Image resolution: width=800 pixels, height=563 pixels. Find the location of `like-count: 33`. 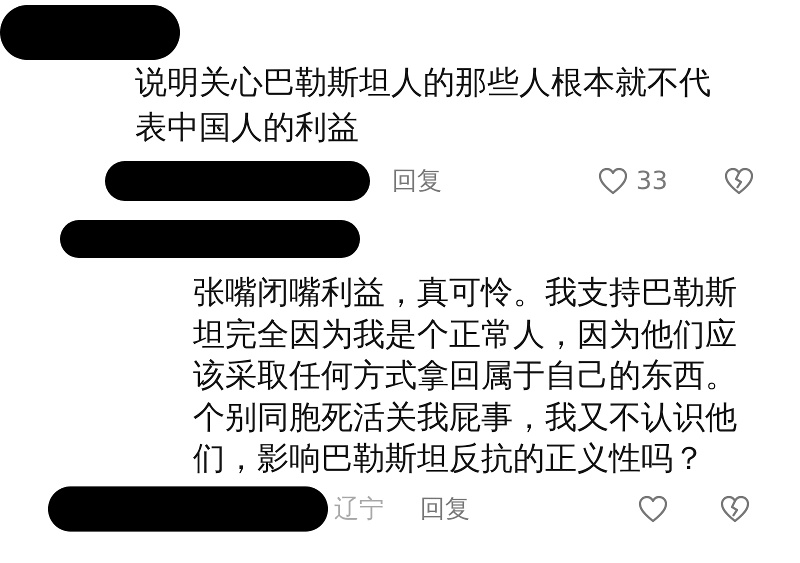

like-count: 33 is located at coordinates (652, 181).